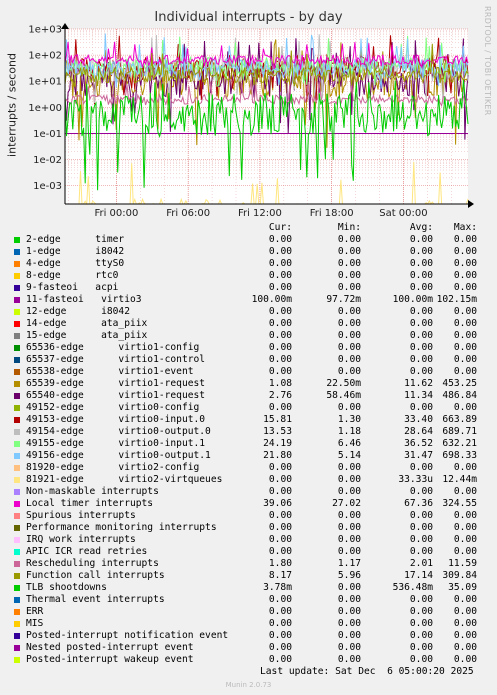 The width and height of the screenshot is (497, 695). What do you see at coordinates (459, 443) in the screenshot?
I see `legend-max-value: 632.21` at bounding box center [459, 443].